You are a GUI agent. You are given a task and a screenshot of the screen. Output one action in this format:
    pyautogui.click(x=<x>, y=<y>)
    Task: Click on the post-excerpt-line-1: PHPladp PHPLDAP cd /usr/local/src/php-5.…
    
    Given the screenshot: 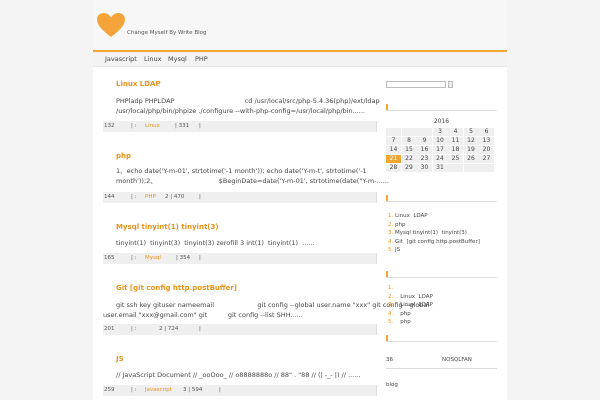 What is the action you would take?
    pyautogui.click(x=248, y=101)
    